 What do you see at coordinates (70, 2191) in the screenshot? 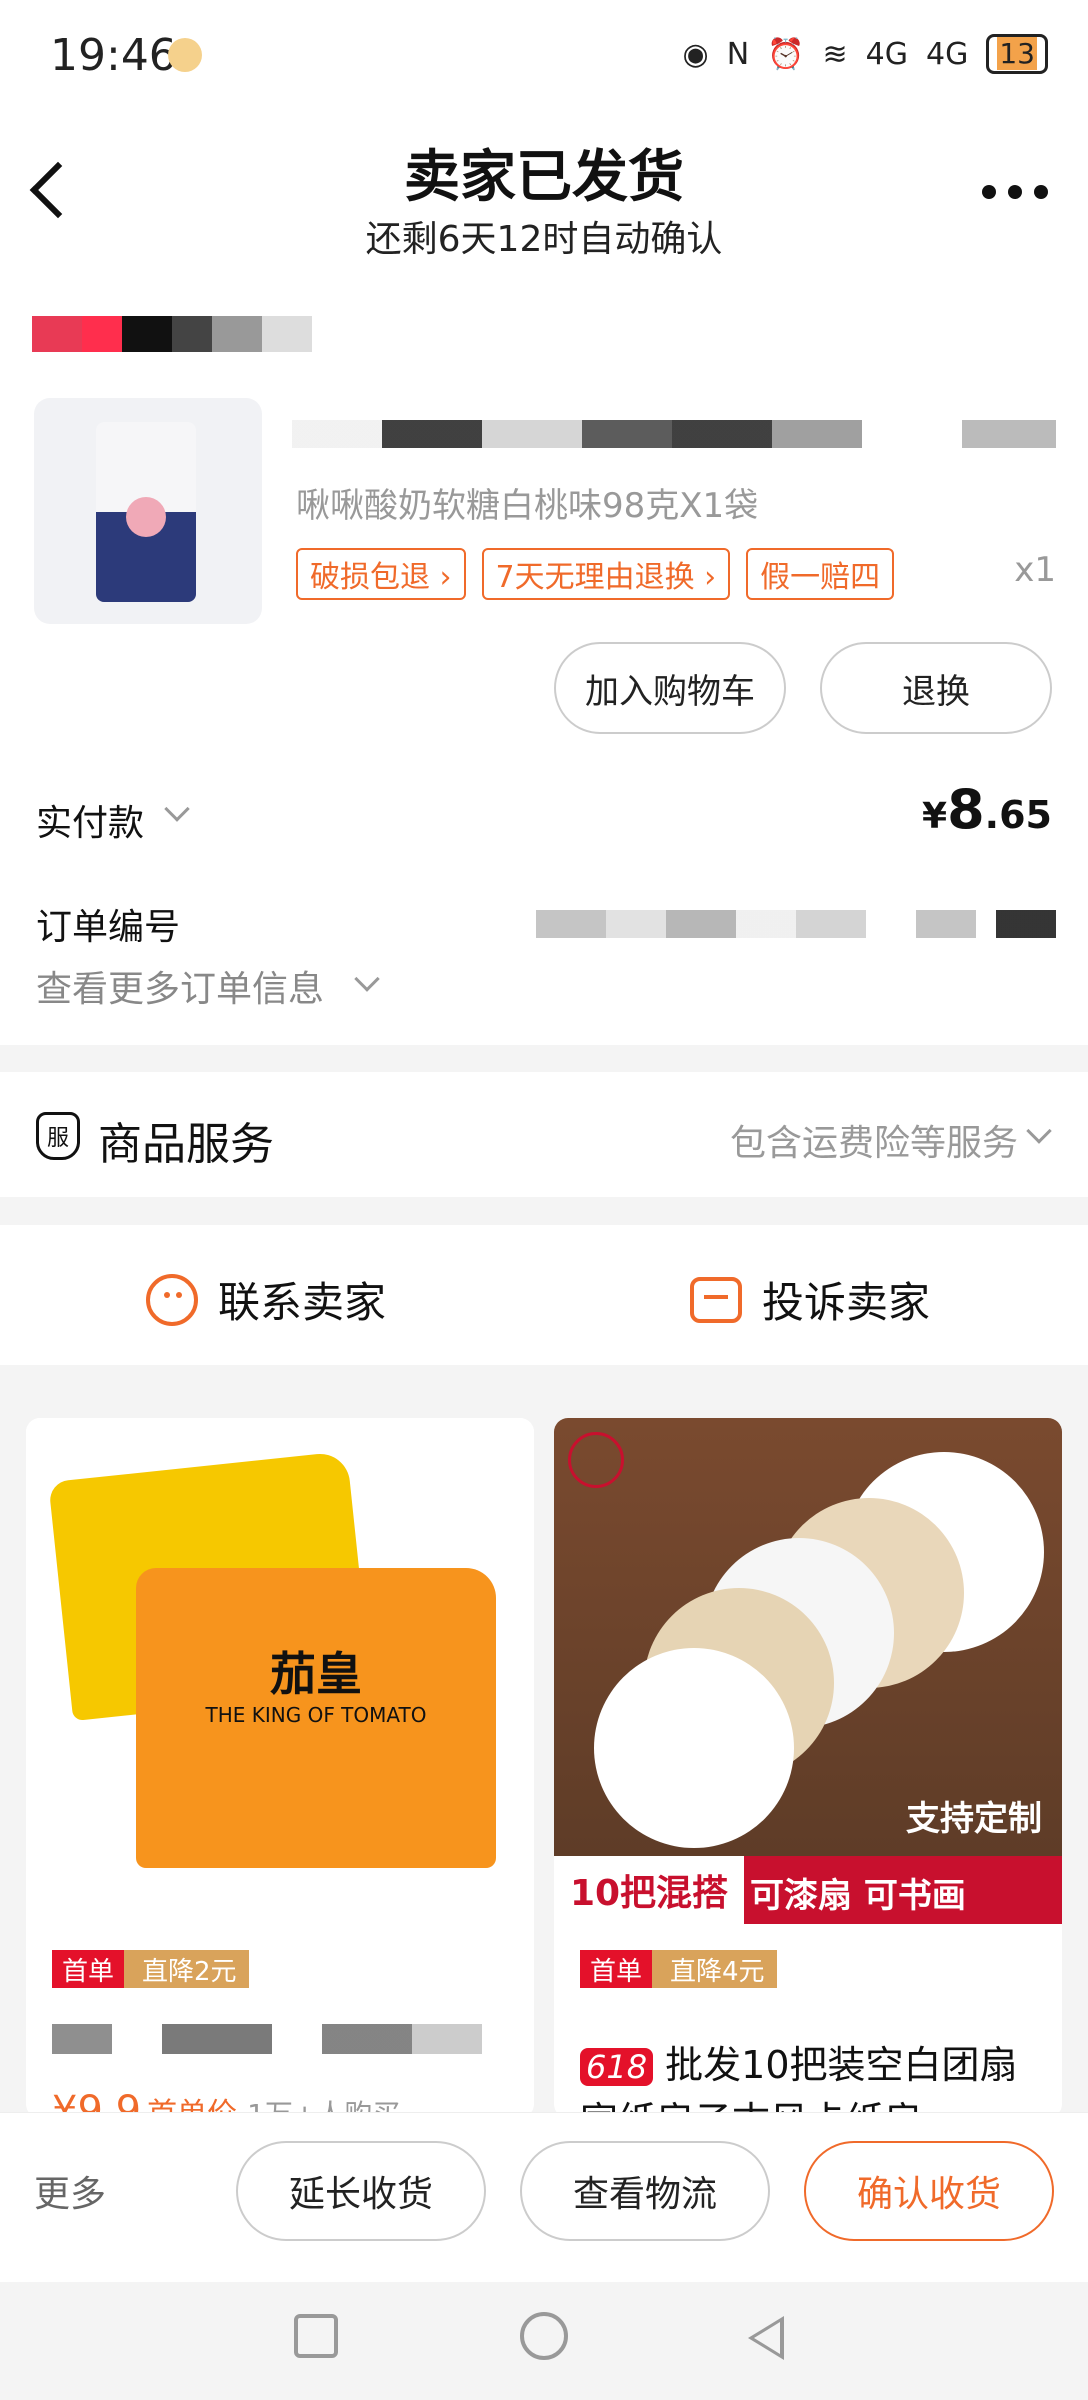
I see `more-button: 更多` at bounding box center [70, 2191].